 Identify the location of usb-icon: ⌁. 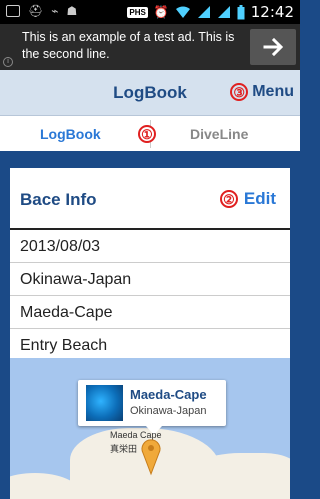
(55, 11).